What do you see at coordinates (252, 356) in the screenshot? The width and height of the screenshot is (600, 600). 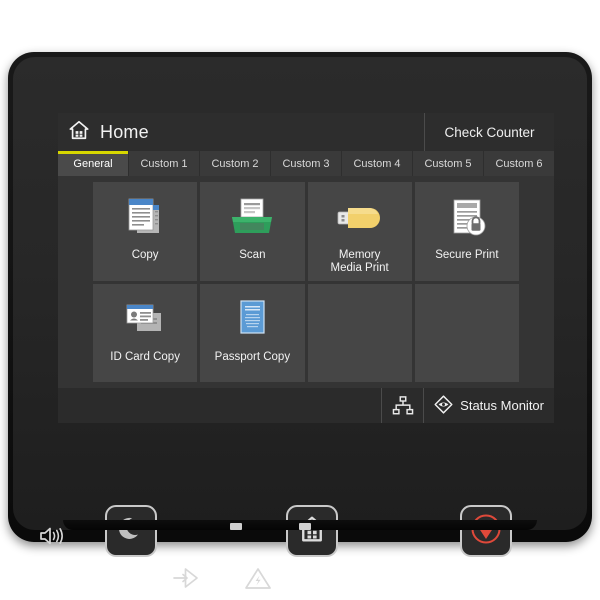 I see `tile-label: Passport Copy` at bounding box center [252, 356].